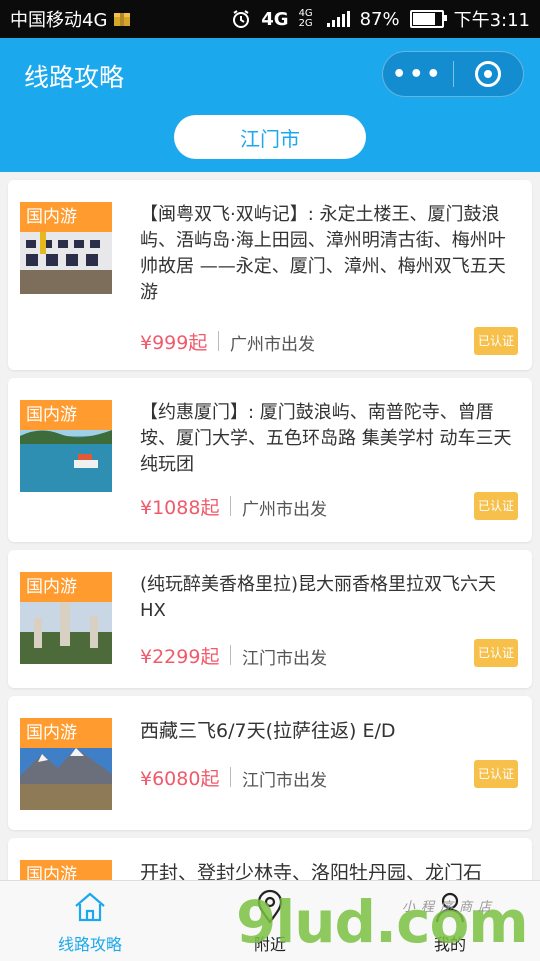 The image size is (540, 961). I want to click on battery-icon, so click(428, 19).